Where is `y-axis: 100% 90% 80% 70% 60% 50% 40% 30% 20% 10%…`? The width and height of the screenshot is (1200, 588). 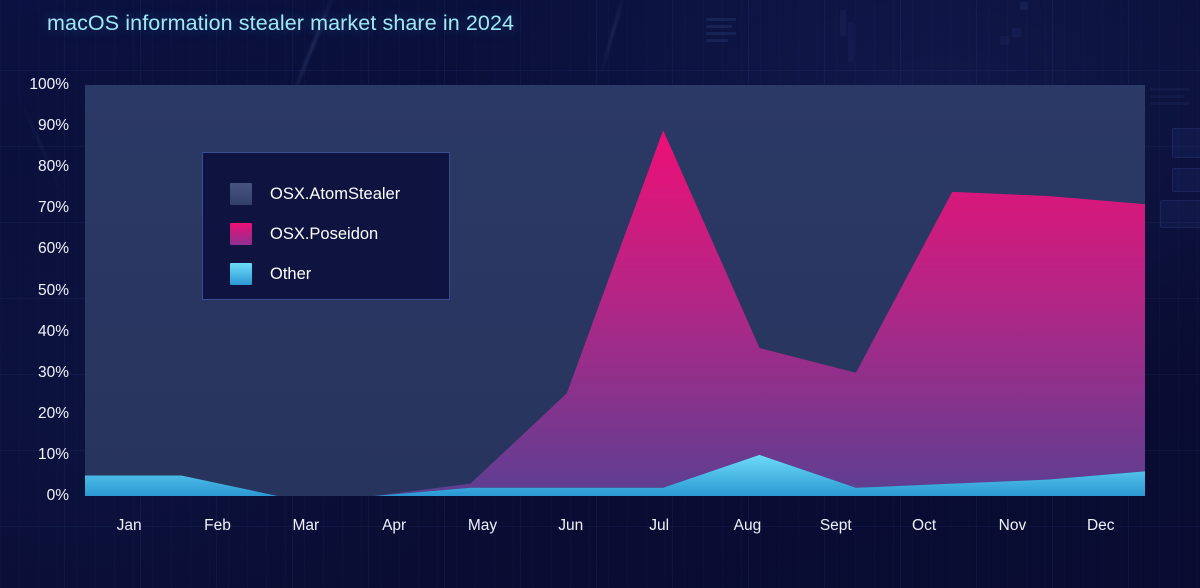
y-axis: 100% 90% 80% 70% 60% 50% 40% 30% 20% 10%… is located at coordinates (39, 290).